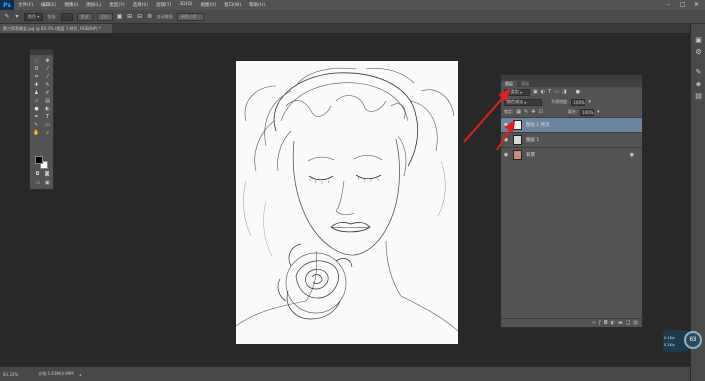  I want to click on crop-tool-icon: ⌗, so click(36, 77).